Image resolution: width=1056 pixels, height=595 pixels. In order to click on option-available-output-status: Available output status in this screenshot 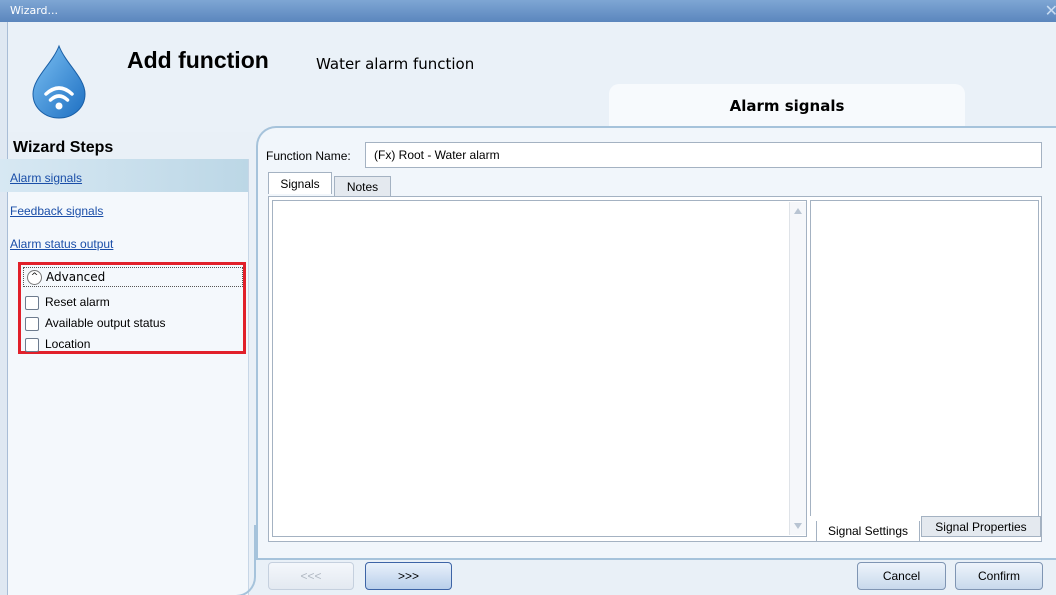, I will do `click(95, 323)`.